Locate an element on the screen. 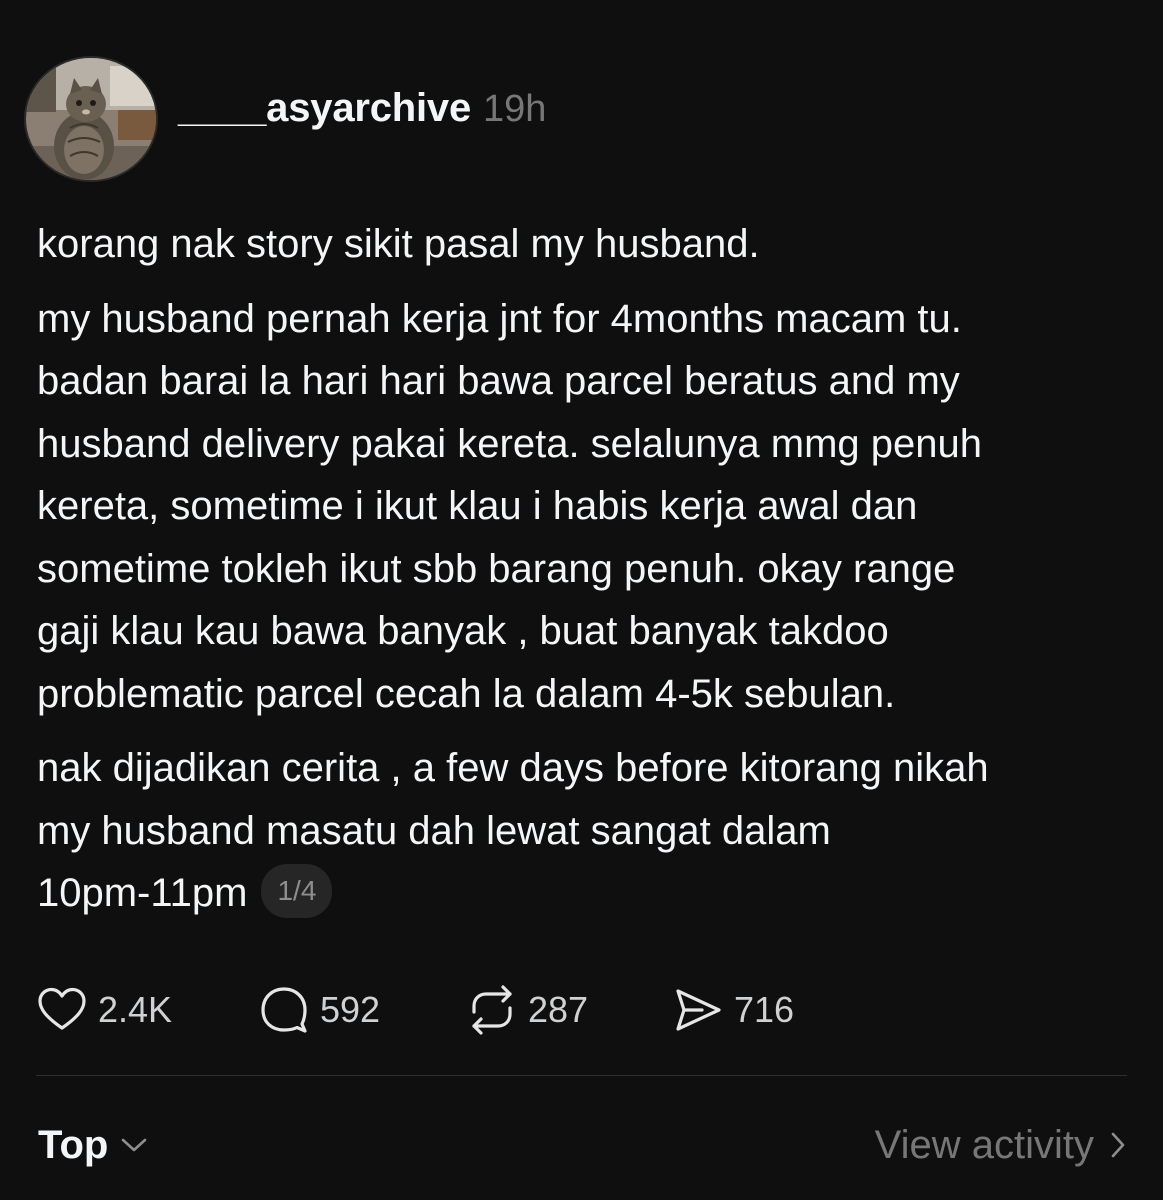 The image size is (1163, 1200). repost-count: 287 is located at coordinates (558, 1009).